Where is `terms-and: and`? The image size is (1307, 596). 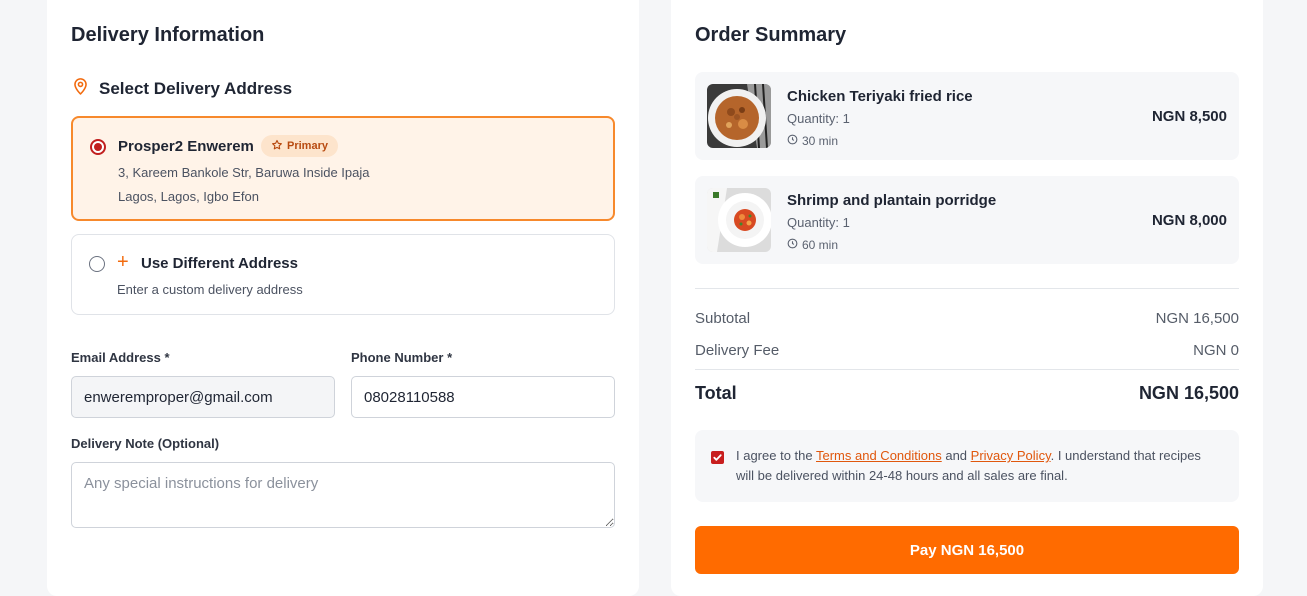 terms-and: and is located at coordinates (956, 455).